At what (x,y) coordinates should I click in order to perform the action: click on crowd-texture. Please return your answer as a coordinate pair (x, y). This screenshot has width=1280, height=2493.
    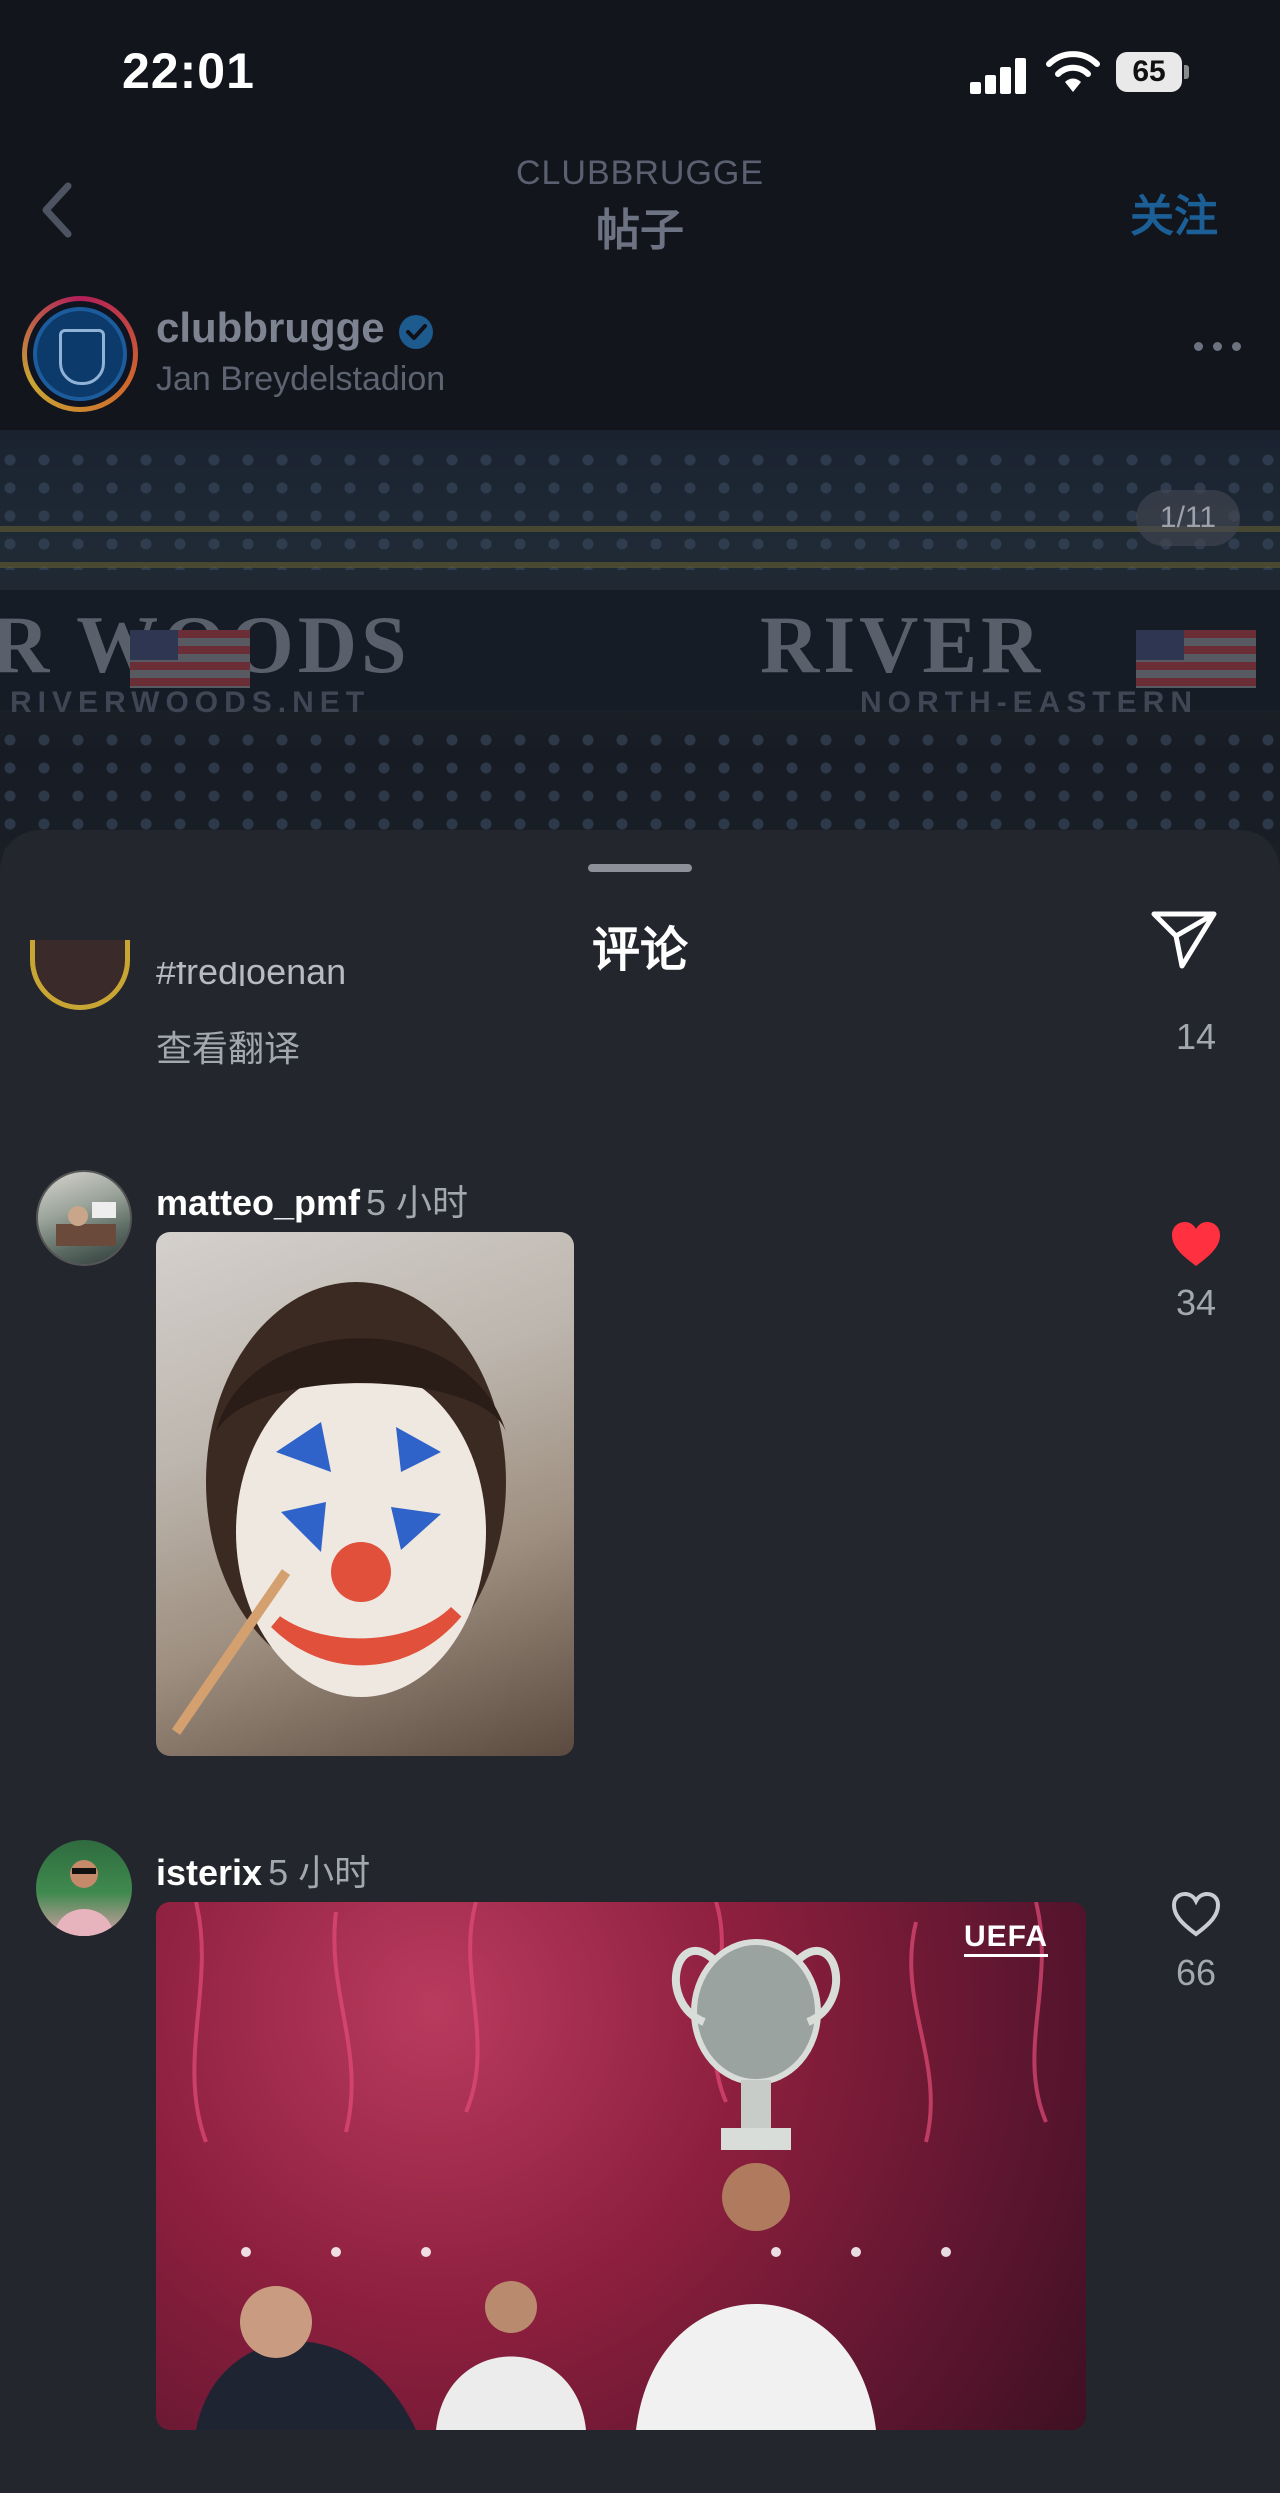
    Looking at the image, I should click on (640, 510).